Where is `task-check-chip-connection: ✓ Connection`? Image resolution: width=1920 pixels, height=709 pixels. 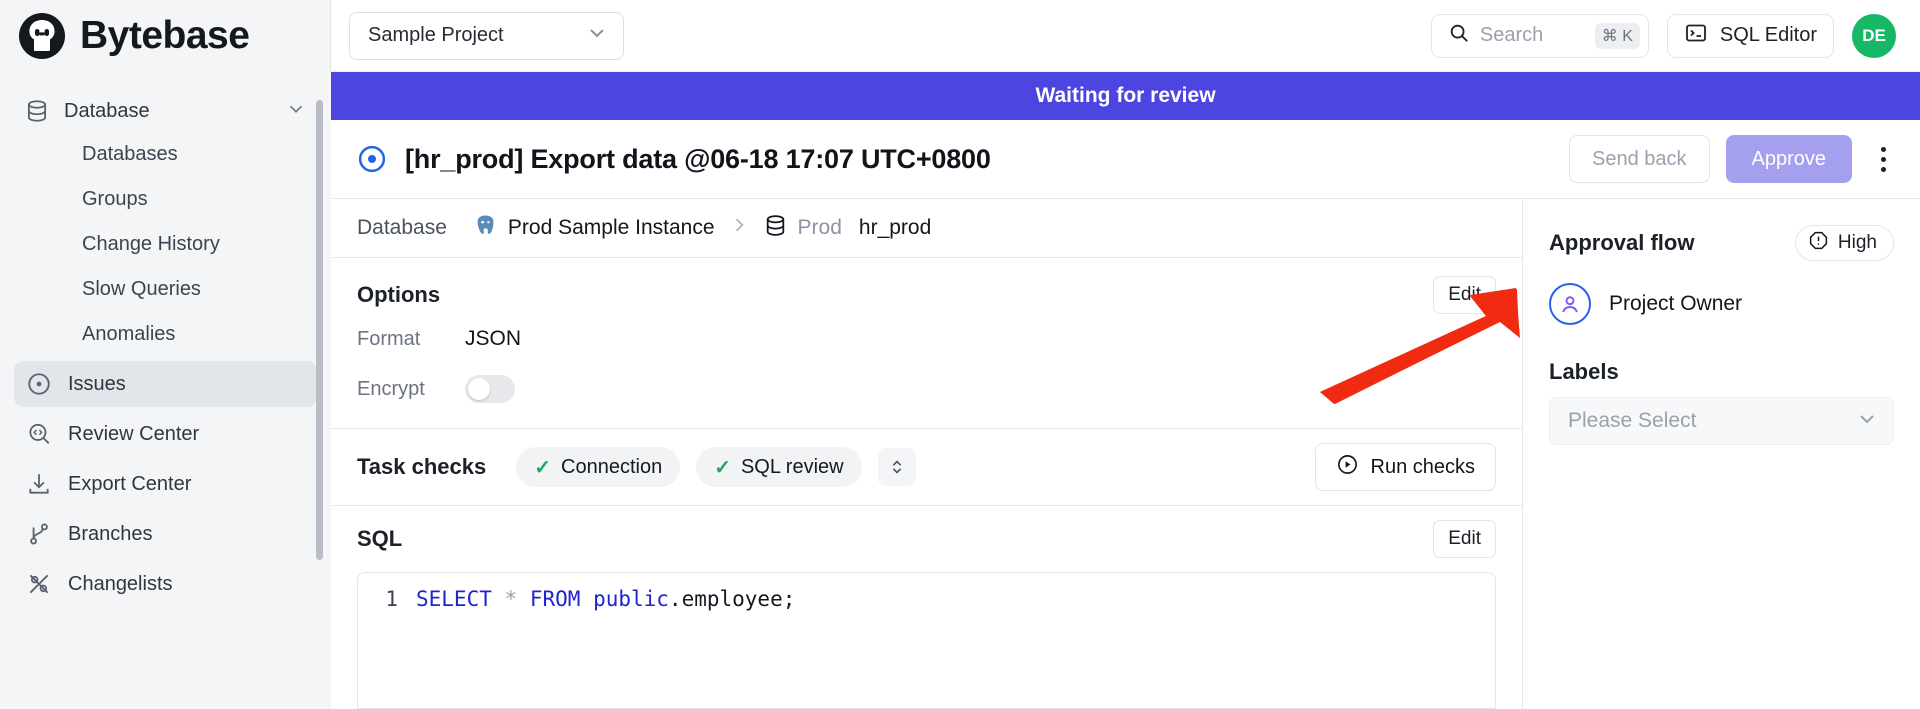
task-check-chip-connection: ✓ Connection is located at coordinates (598, 467).